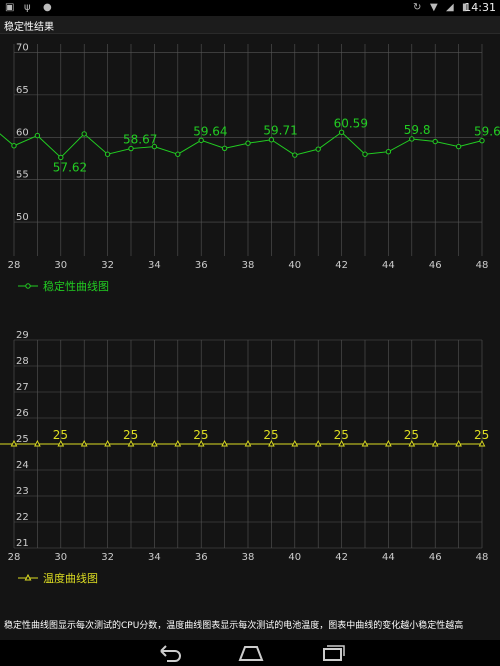 The width and height of the screenshot is (500, 666). I want to click on stability-legend-label: 稳定性曲线图, so click(76, 286).